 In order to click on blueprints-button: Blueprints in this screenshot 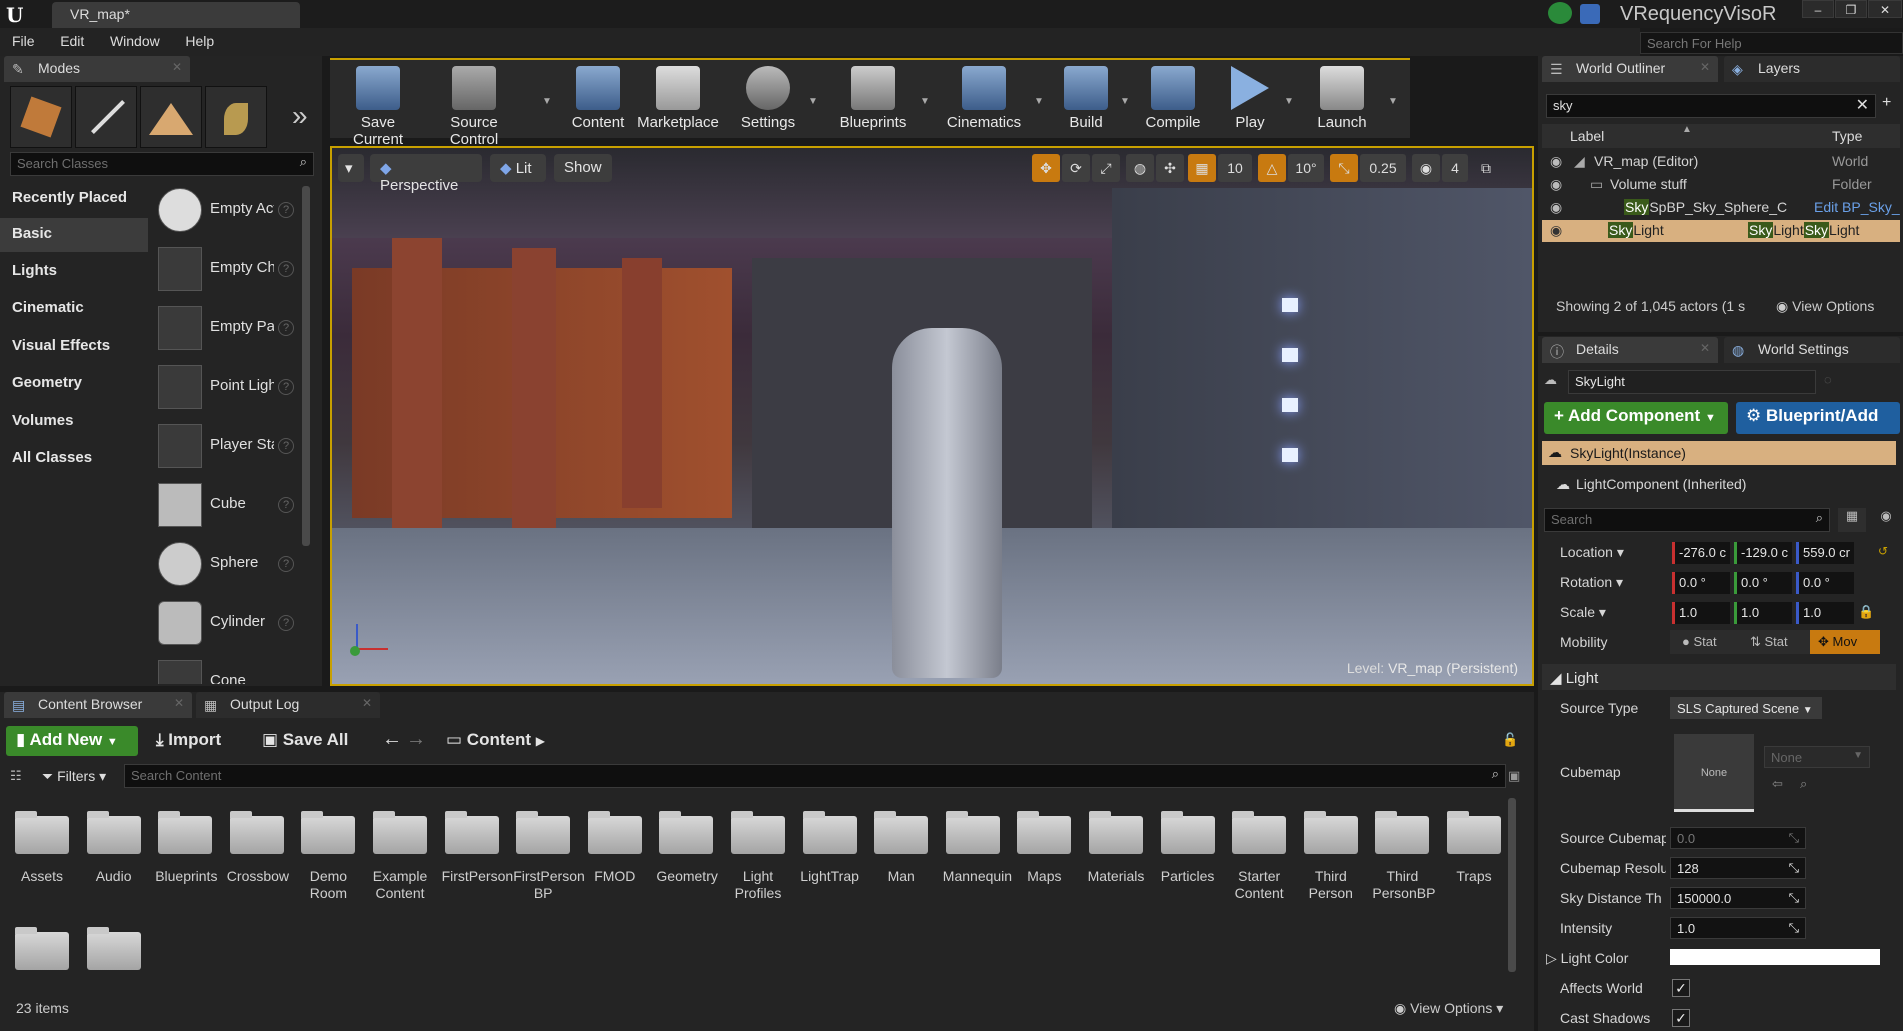, I will do `click(873, 101)`.